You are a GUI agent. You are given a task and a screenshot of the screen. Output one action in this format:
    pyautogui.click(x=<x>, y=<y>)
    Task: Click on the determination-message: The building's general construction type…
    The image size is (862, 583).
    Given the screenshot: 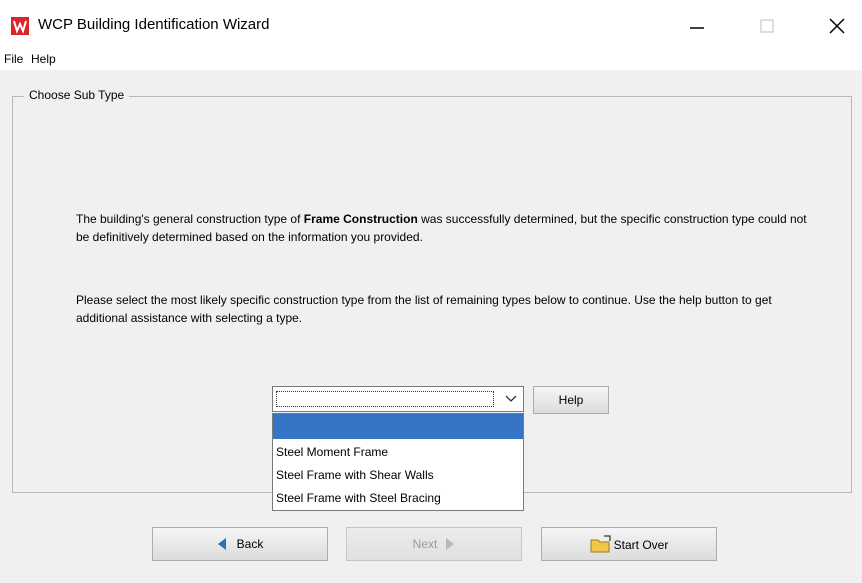 What is the action you would take?
    pyautogui.click(x=446, y=228)
    